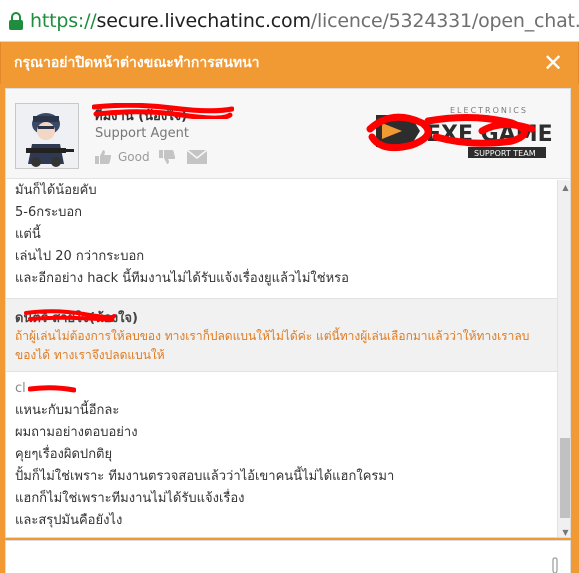 The width and height of the screenshot is (579, 573). I want to click on message-line: และสรุปมันคือยังไง, so click(69, 520).